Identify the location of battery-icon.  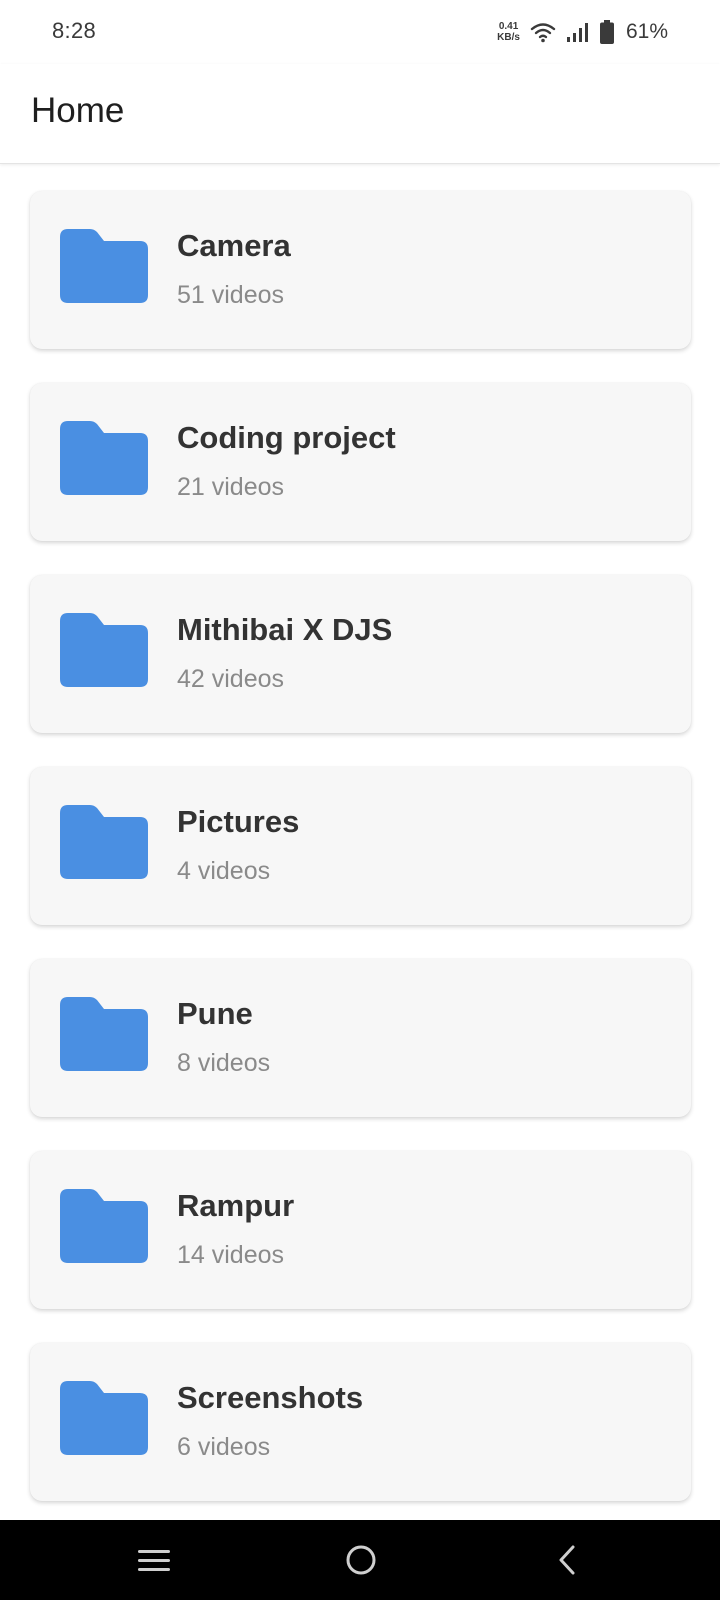
(606, 32).